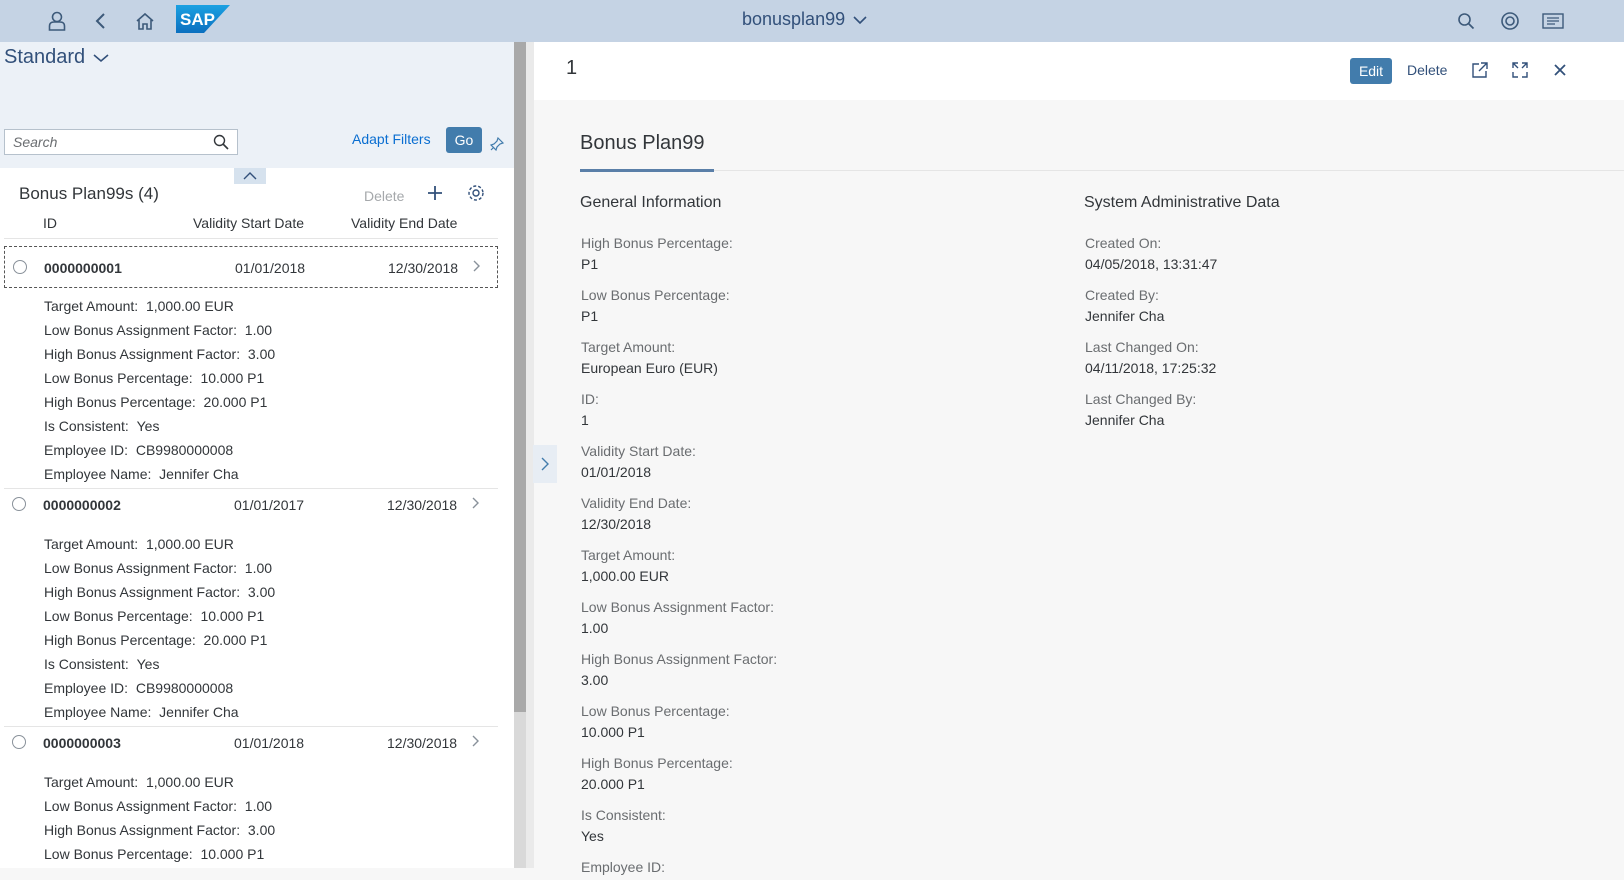 The image size is (1624, 880). What do you see at coordinates (435, 195) in the screenshot?
I see `add-icon` at bounding box center [435, 195].